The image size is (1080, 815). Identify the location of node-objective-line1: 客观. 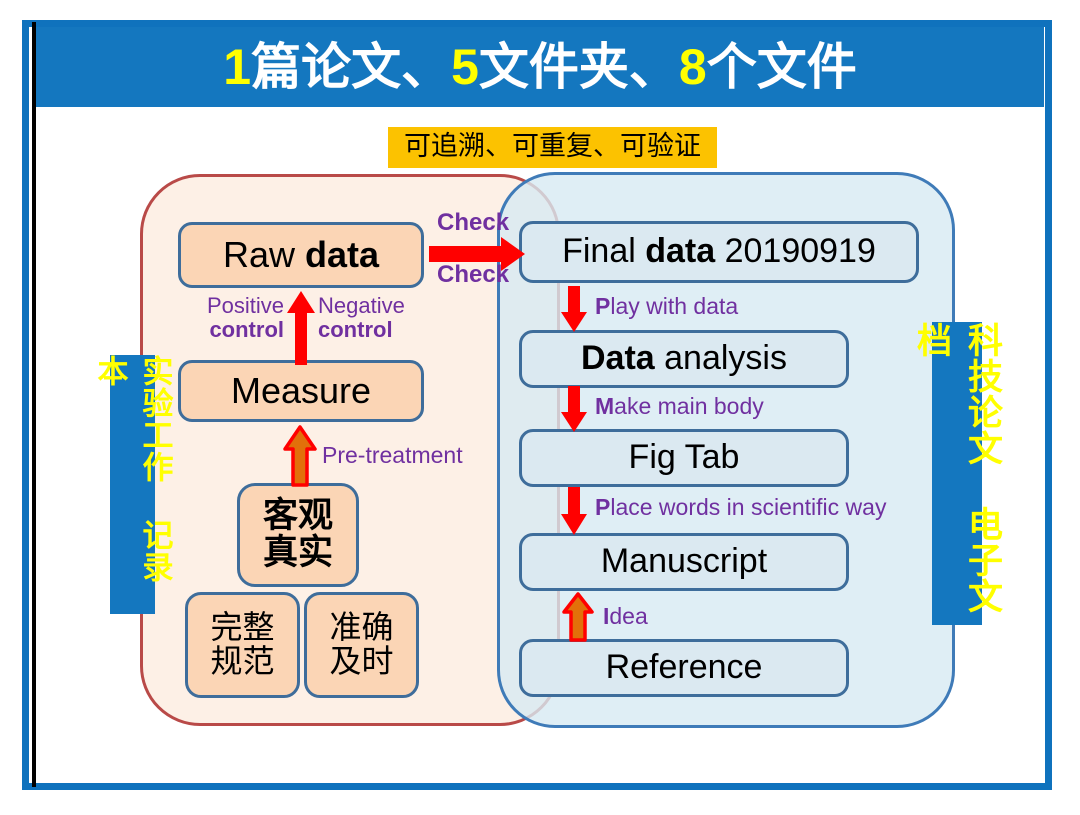
(297, 516).